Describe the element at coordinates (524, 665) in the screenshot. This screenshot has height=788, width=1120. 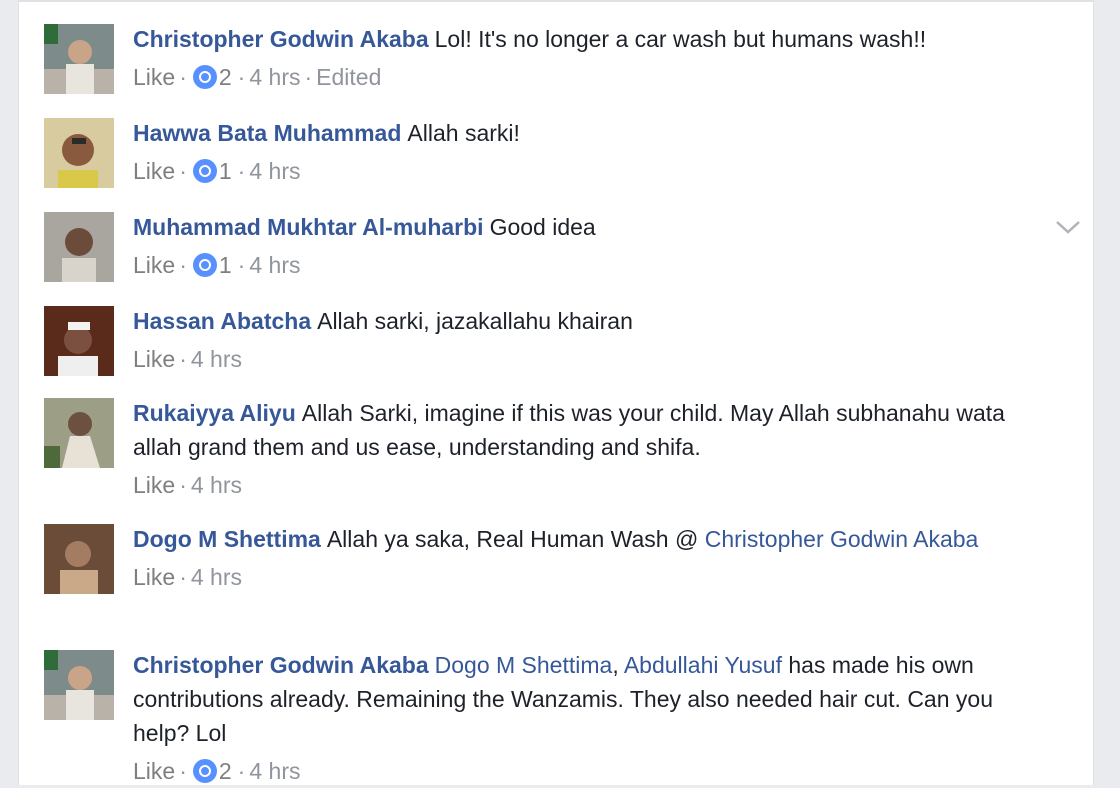
I see `mention-link: Dogo M Shettima` at that location.